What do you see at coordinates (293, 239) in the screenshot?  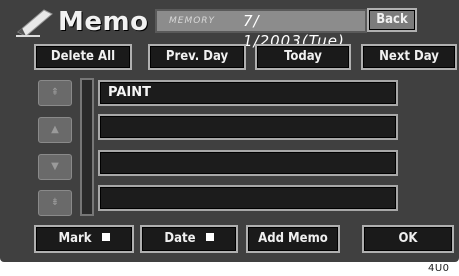 I see `add-memo-button: Add Memo` at bounding box center [293, 239].